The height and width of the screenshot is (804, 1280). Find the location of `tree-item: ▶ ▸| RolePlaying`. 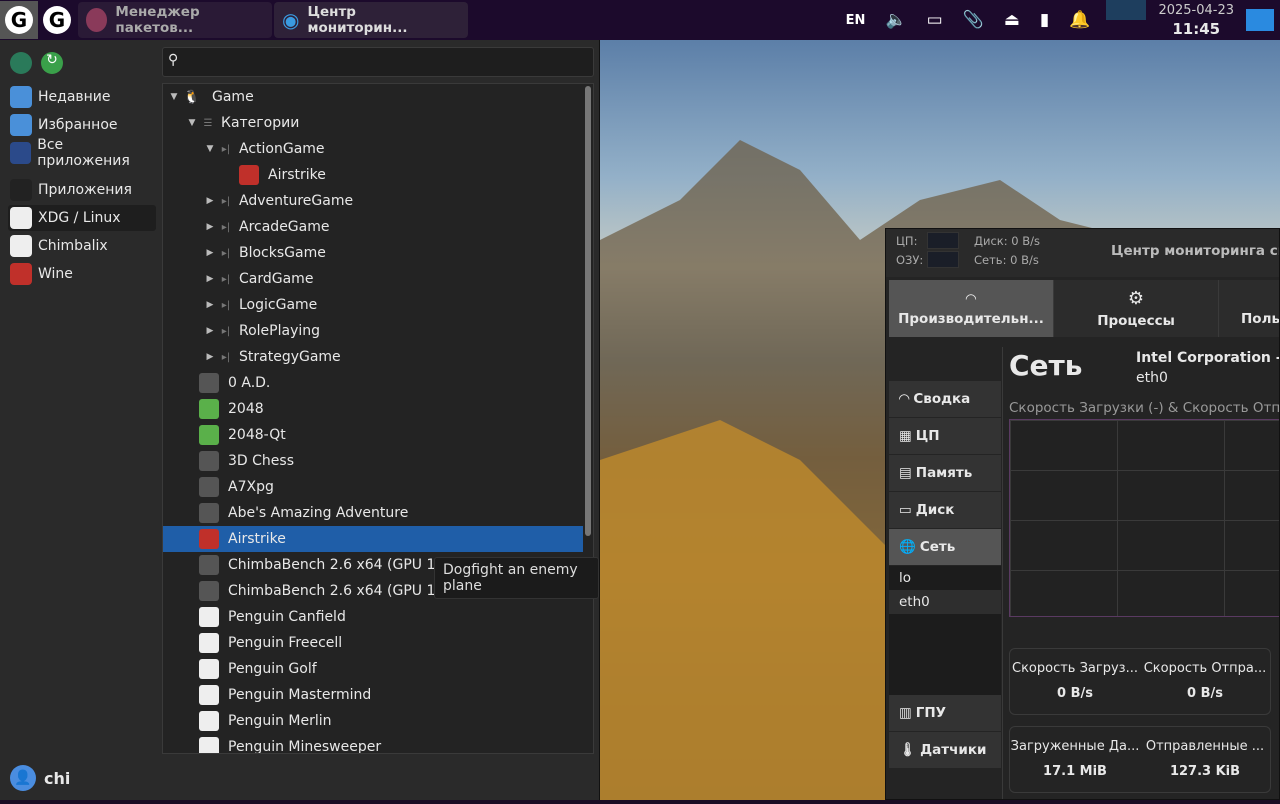

tree-item: ▶ ▸| RolePlaying is located at coordinates (373, 331).